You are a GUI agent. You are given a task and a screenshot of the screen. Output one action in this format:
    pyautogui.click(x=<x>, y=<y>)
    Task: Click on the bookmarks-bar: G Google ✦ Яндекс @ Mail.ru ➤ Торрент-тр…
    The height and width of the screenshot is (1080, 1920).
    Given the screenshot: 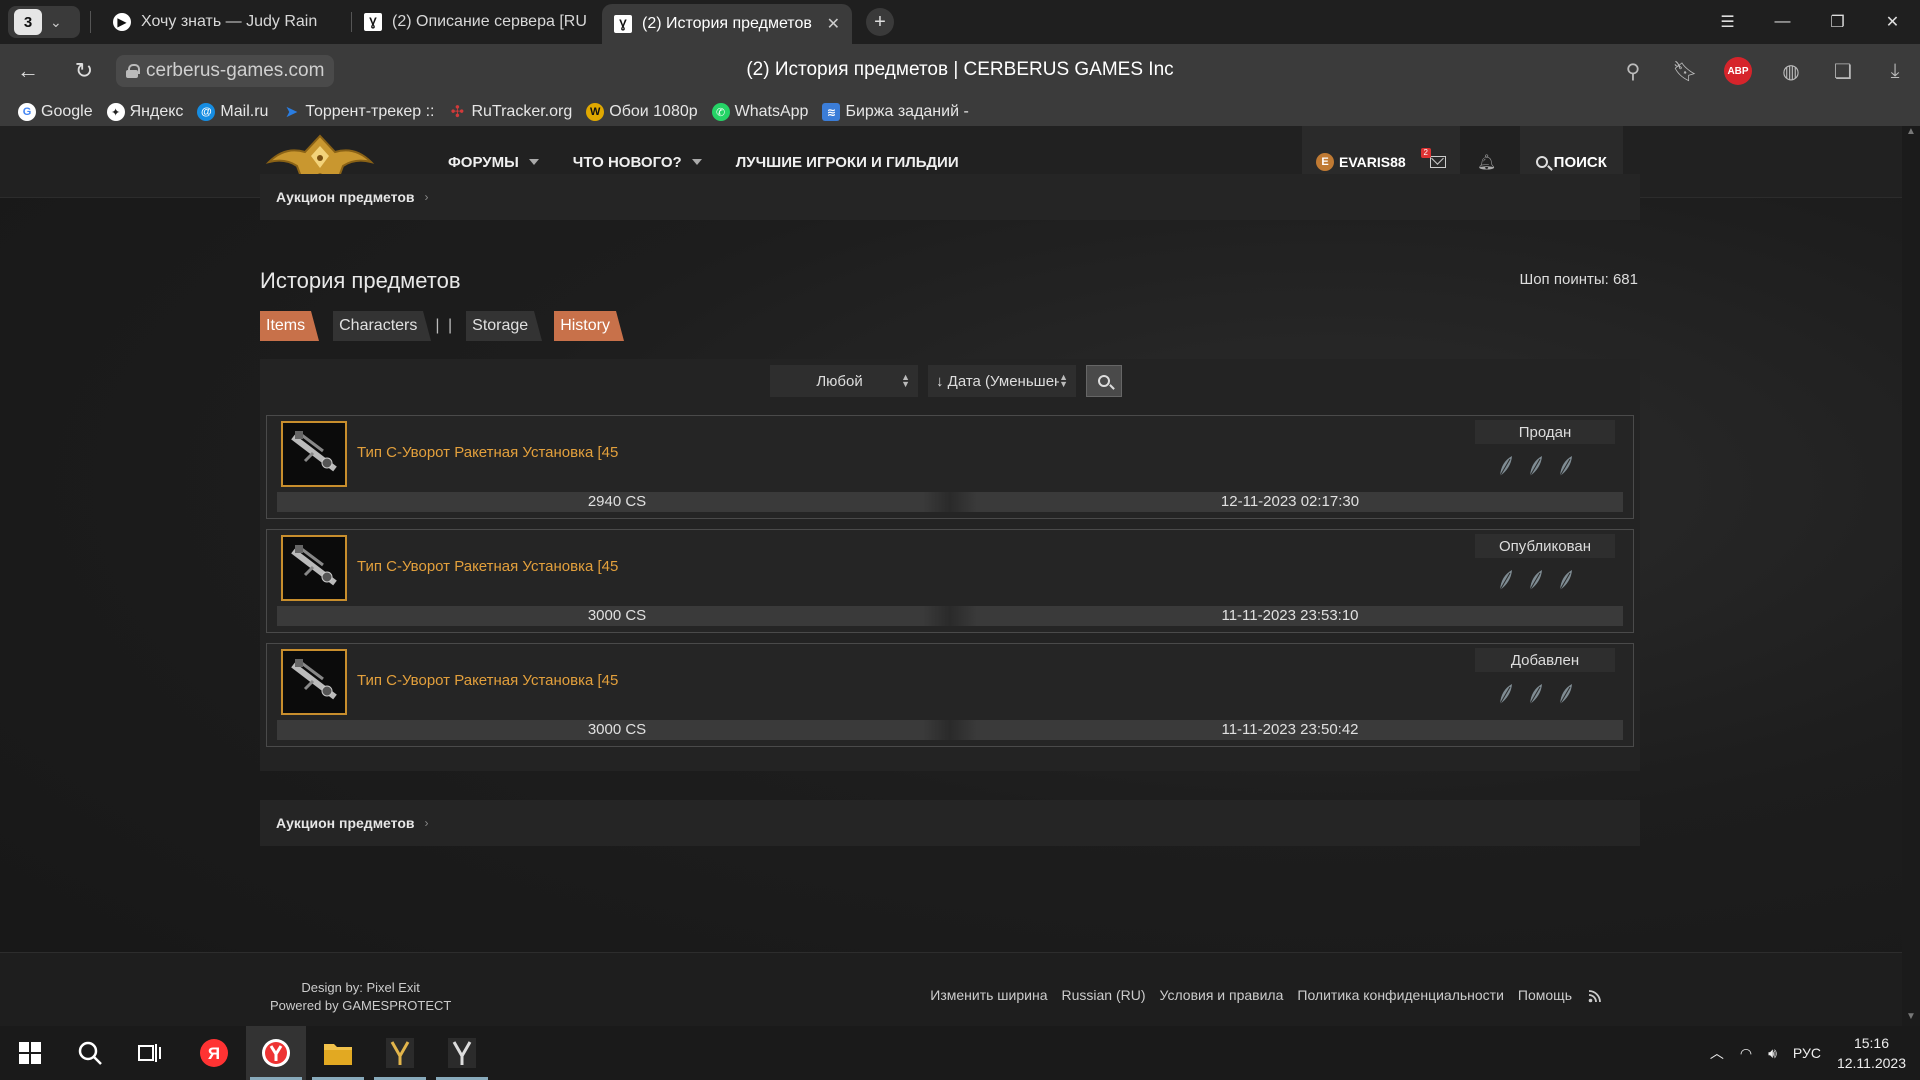 What is the action you would take?
    pyautogui.click(x=960, y=112)
    